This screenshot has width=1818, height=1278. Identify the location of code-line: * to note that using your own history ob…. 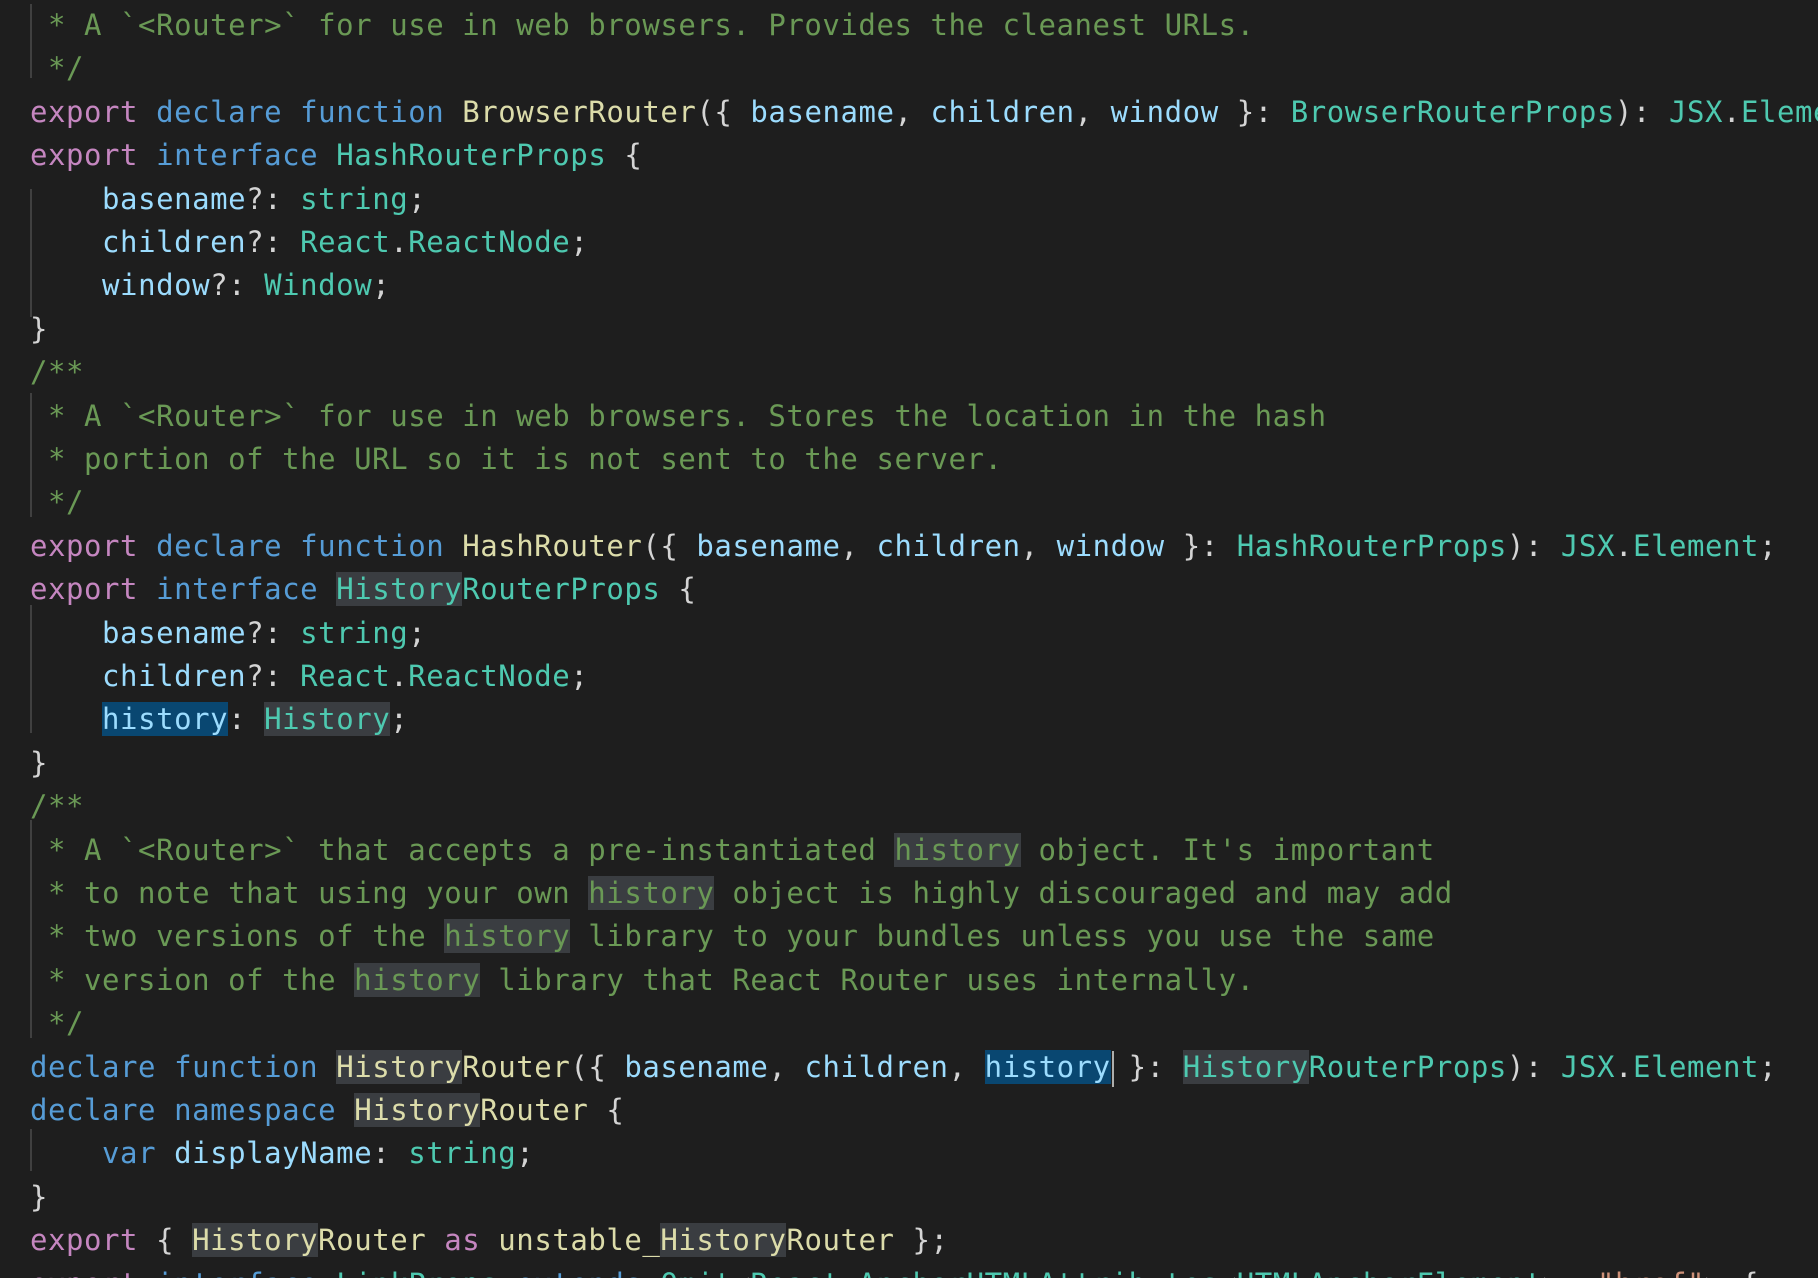
(741, 893).